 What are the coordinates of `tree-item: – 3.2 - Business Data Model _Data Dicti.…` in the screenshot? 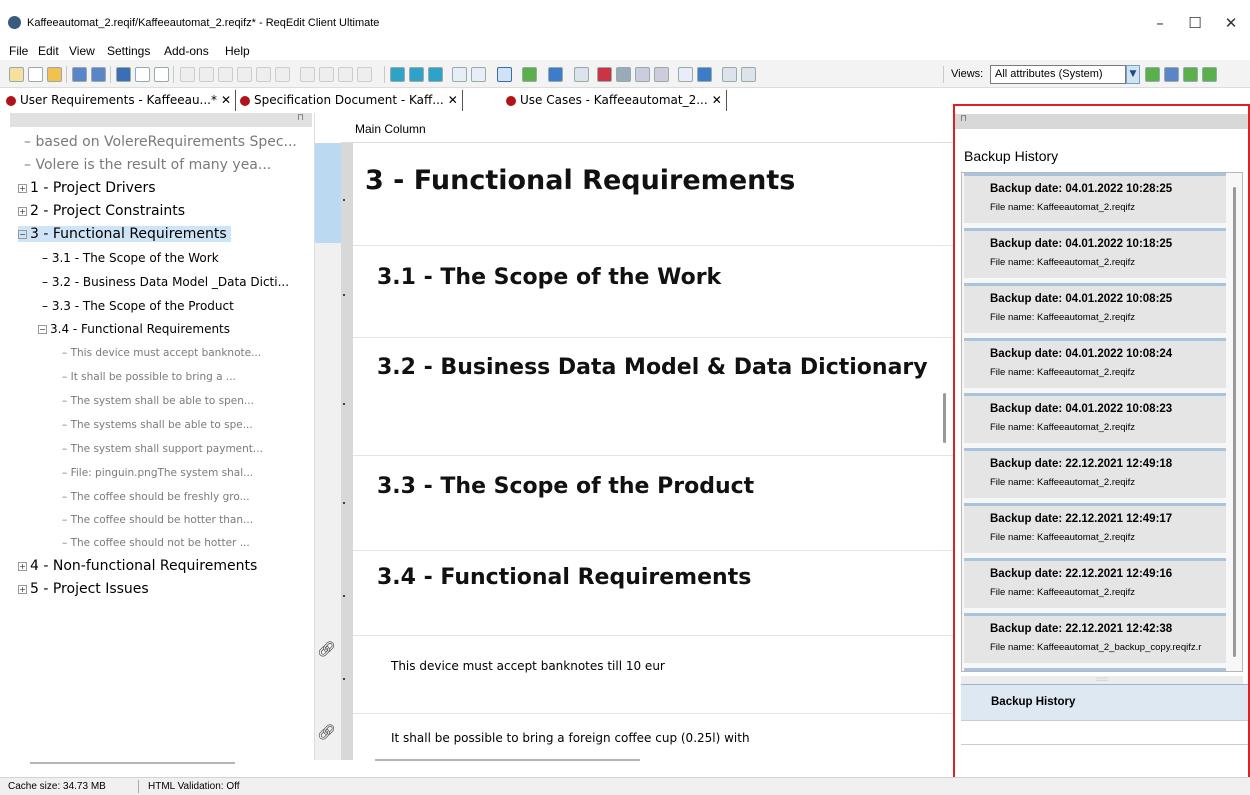 It's located at (165, 282).